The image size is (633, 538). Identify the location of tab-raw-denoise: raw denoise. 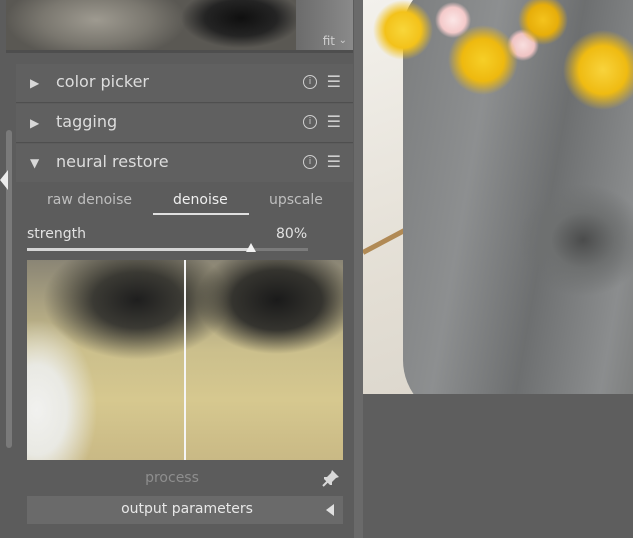
(89, 200).